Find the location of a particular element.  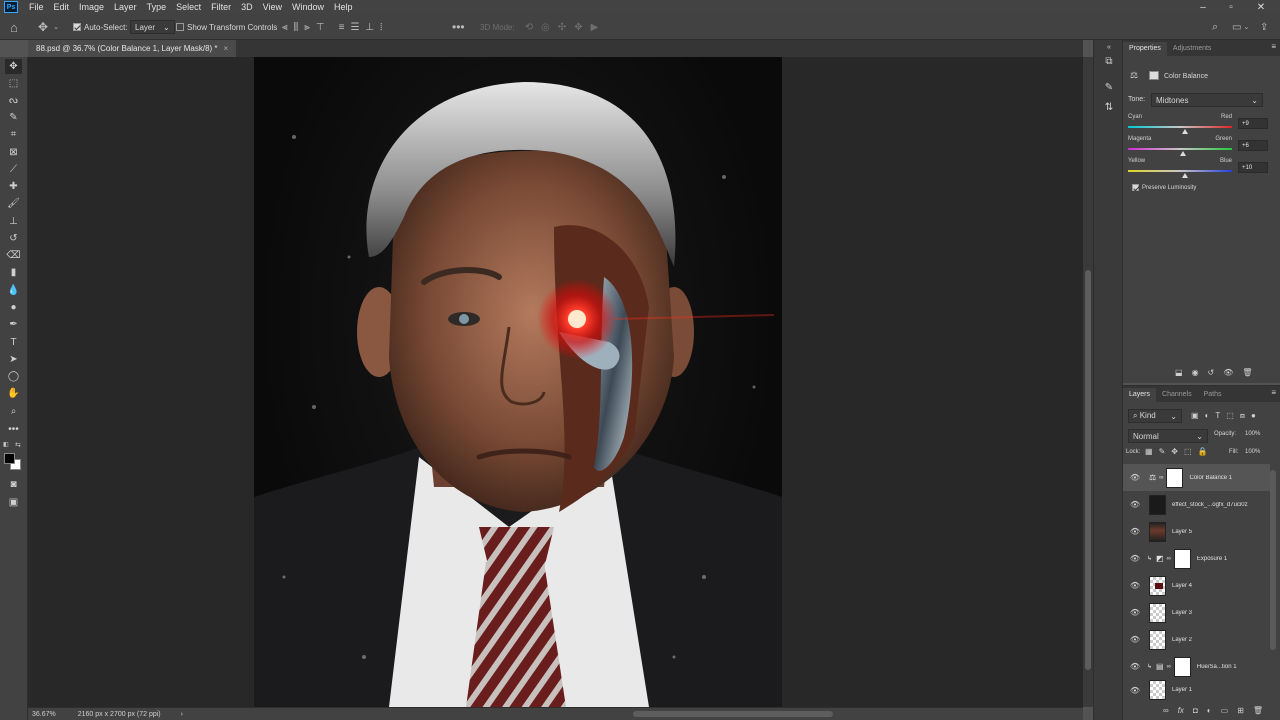

status-menu-arrow-icon: › is located at coordinates (182, 714).